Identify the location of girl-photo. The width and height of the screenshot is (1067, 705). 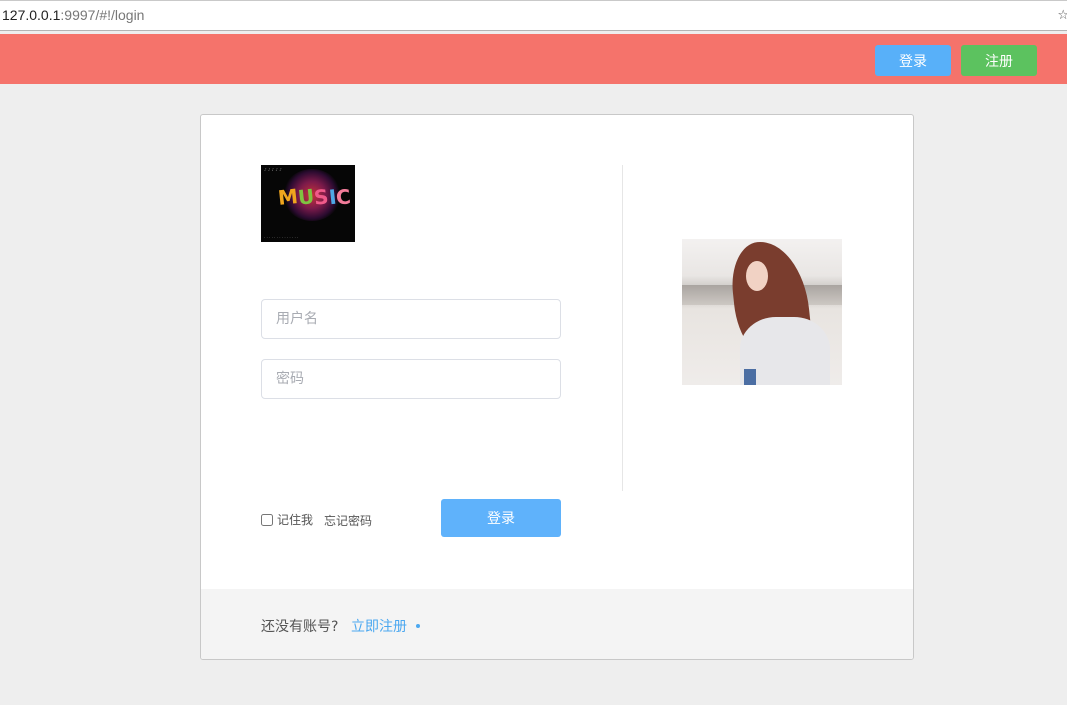
(762, 312).